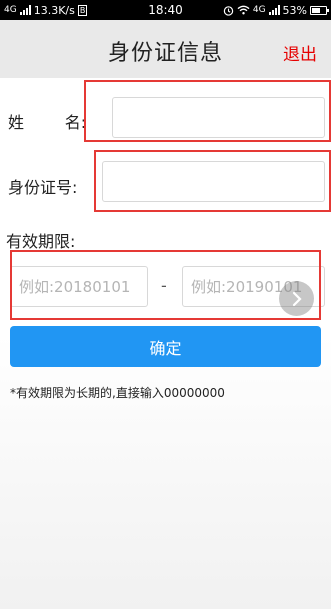  What do you see at coordinates (243, 10) in the screenshot?
I see `wifi-icon` at bounding box center [243, 10].